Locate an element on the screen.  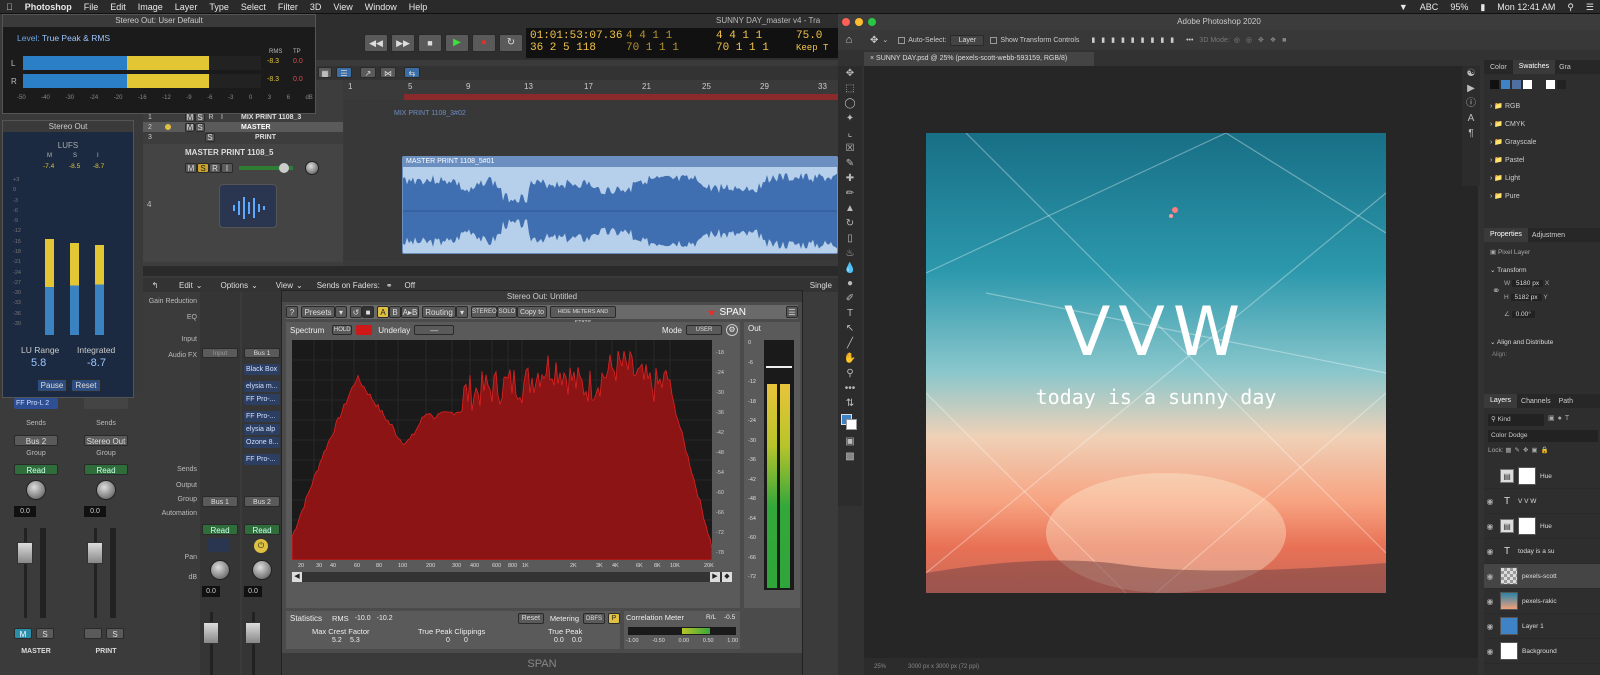
line-tool-icon: ╱ is located at coordinates (850, 344).